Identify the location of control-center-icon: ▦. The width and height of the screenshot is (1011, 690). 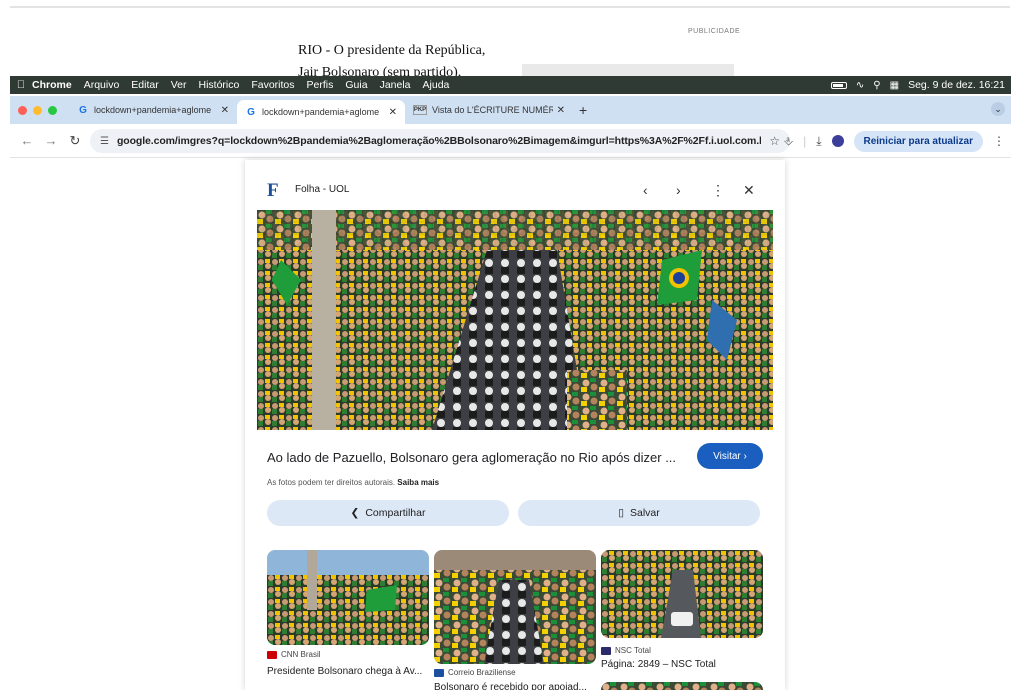
(894, 85).